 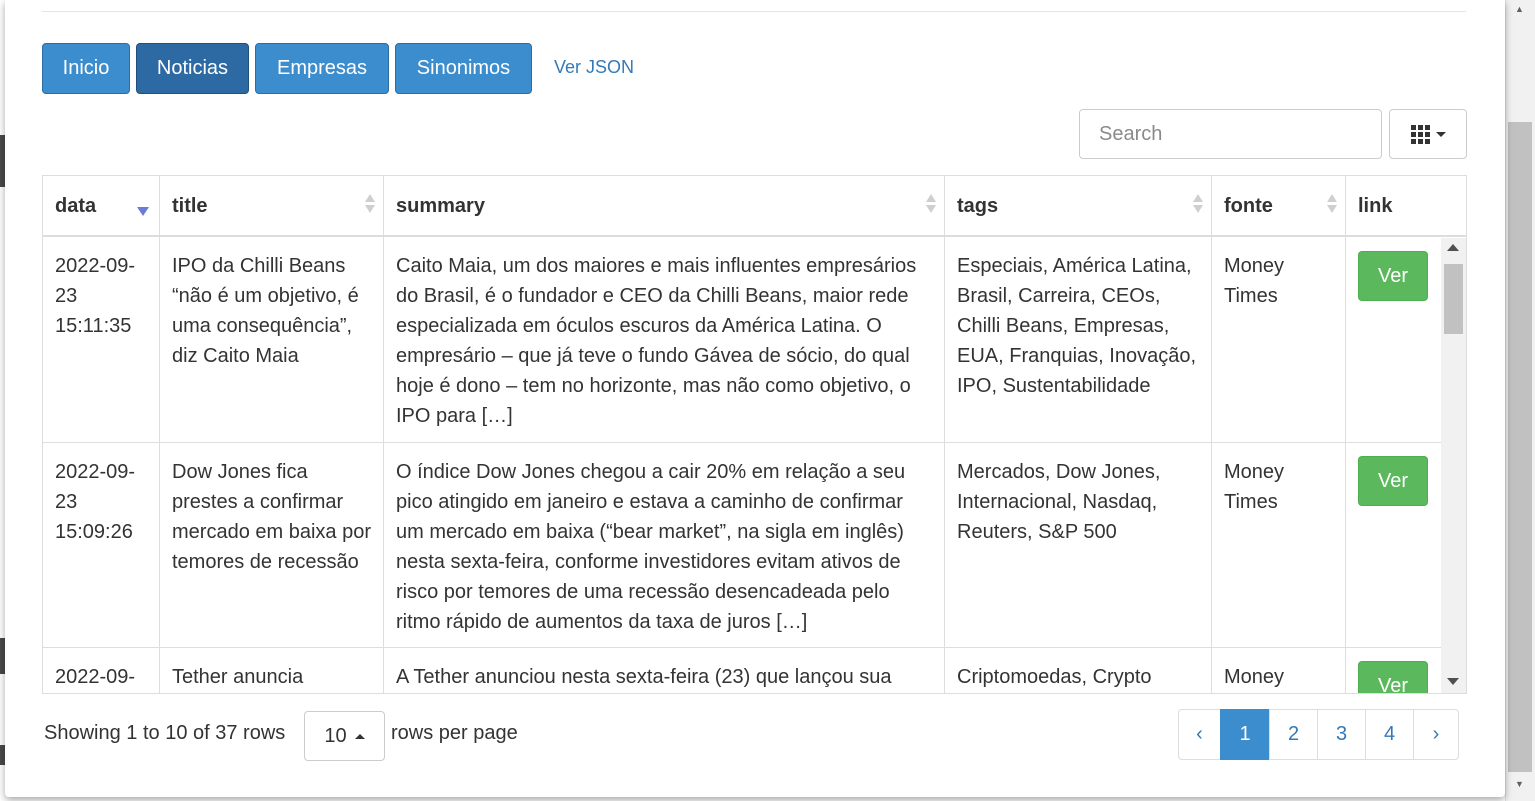 What do you see at coordinates (1199, 734) in the screenshot?
I see `page-prev-button: ‹` at bounding box center [1199, 734].